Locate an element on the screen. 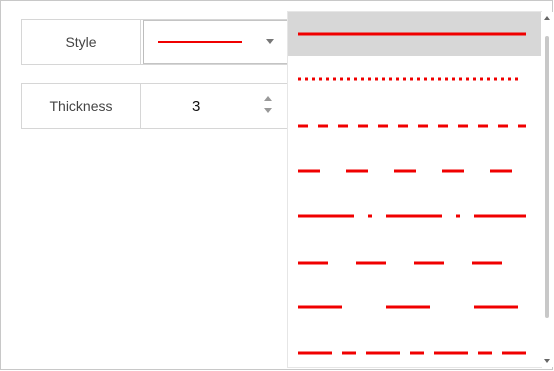  style-option-dotted is located at coordinates (414, 78).